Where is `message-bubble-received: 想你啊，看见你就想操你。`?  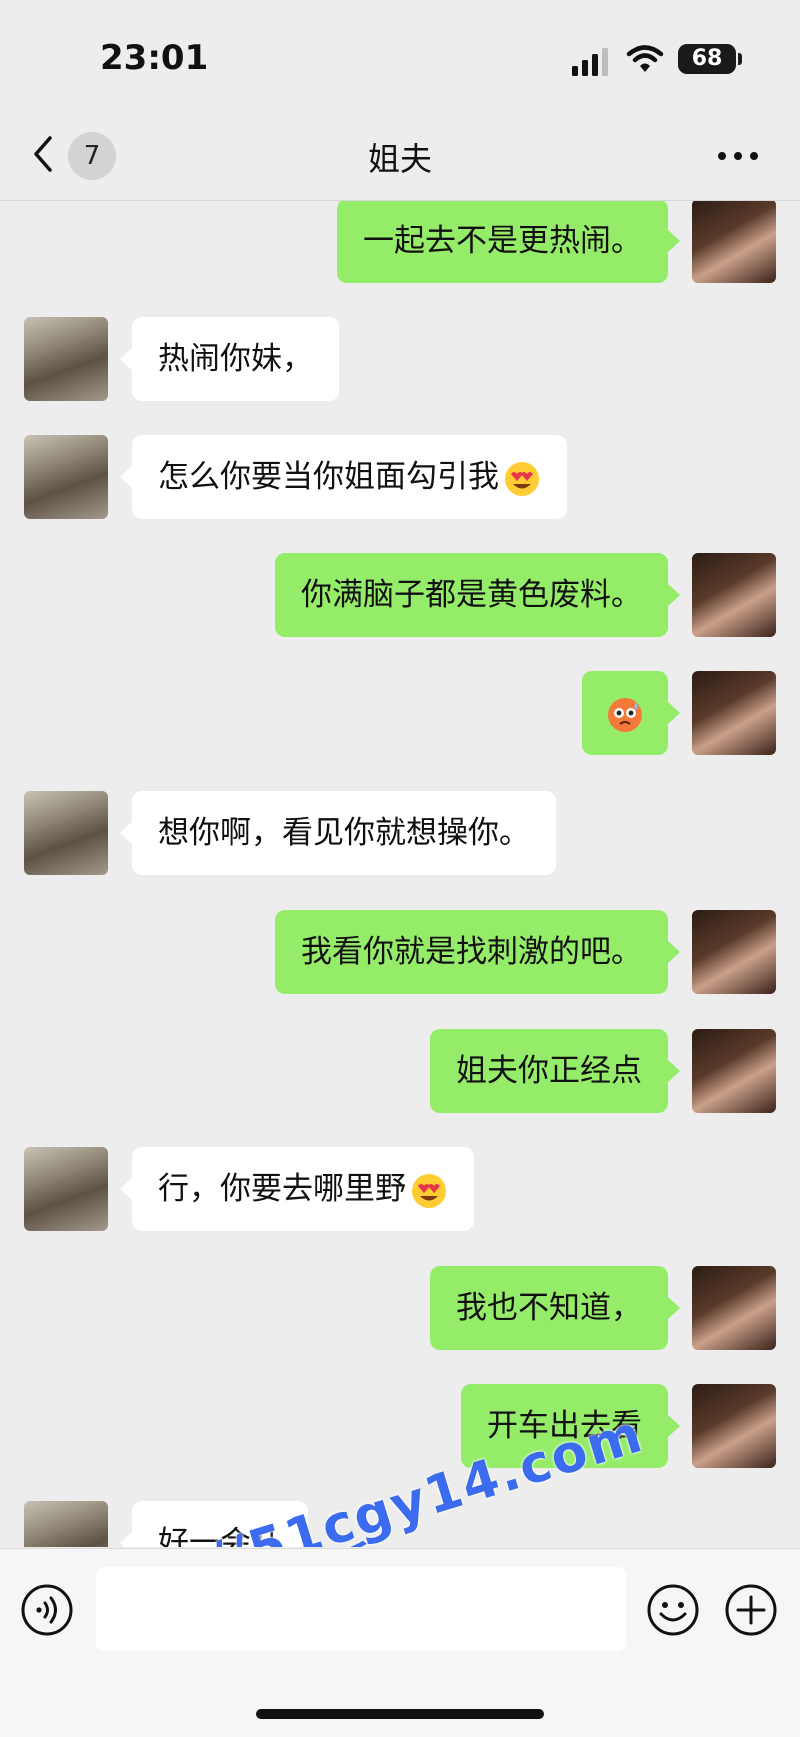
message-bubble-received: 想你啊，看见你就想操你。 is located at coordinates (338, 833).